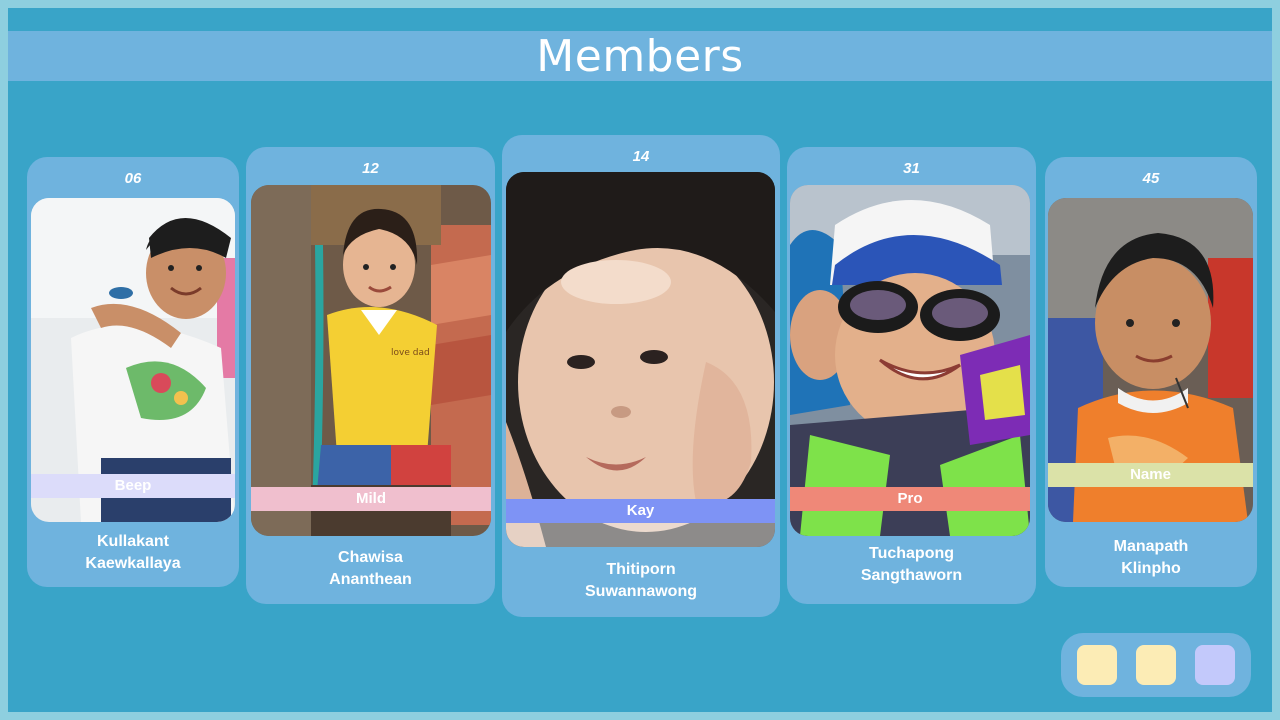 This screenshot has height=720, width=1280. Describe the element at coordinates (370, 557) in the screenshot. I see `member-first-name: Chawisa` at that location.